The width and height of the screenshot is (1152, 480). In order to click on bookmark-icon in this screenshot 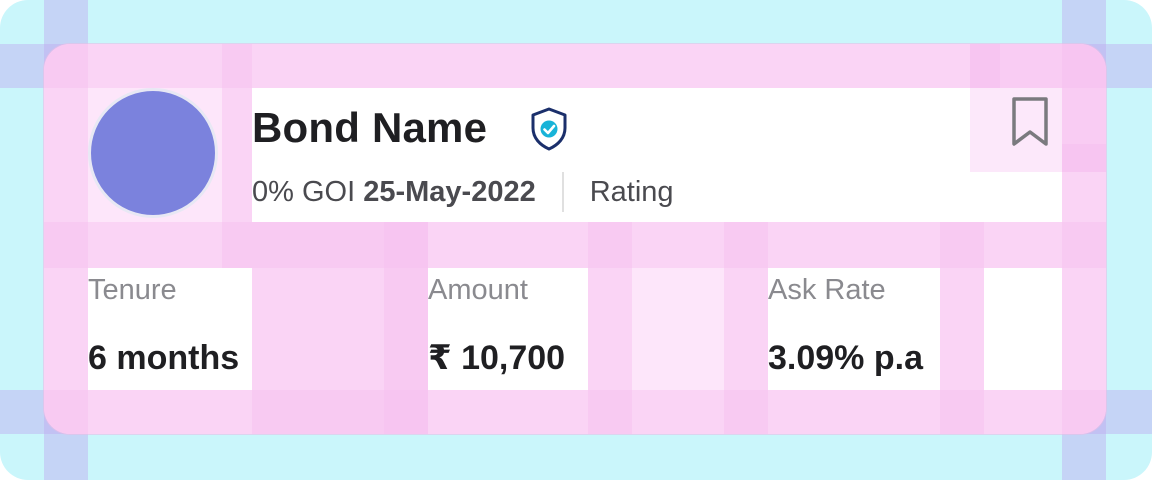, I will do `click(1030, 122)`.